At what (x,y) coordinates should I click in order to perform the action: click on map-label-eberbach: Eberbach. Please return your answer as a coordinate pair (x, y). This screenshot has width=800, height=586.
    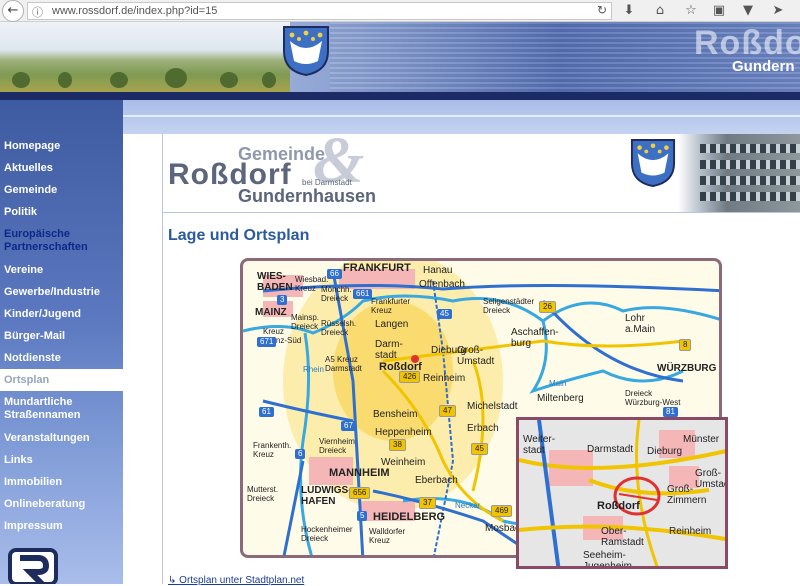
    Looking at the image, I should click on (436, 480).